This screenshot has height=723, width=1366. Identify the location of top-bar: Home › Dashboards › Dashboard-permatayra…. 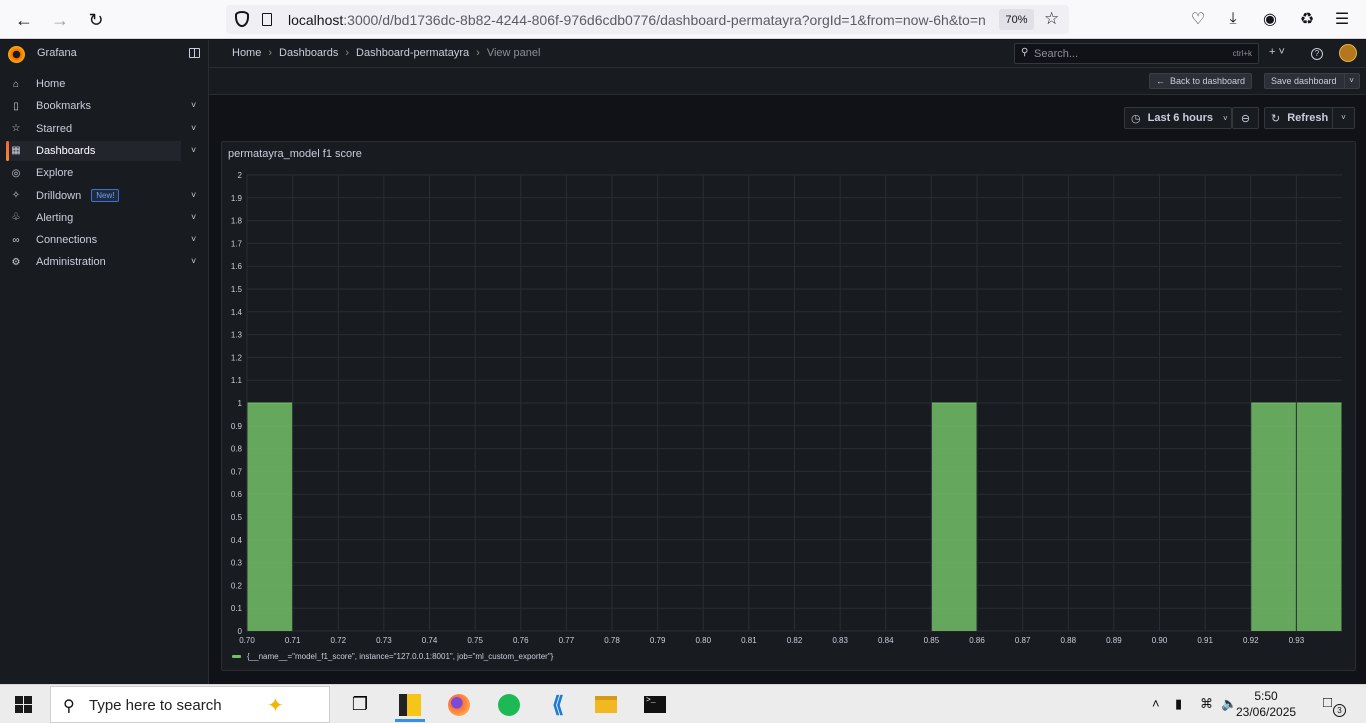
(787, 54).